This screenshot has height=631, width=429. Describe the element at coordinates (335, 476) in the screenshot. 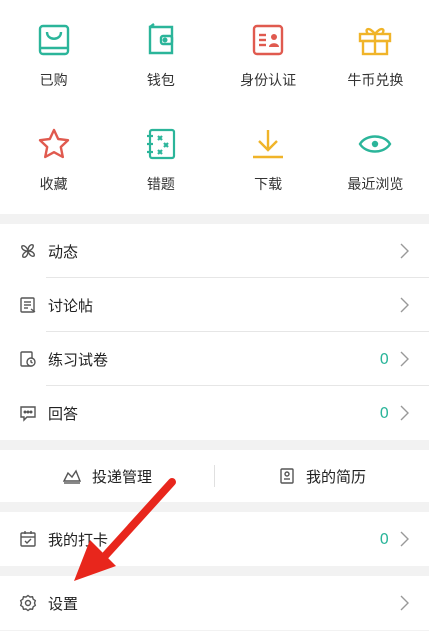

I see `my-resume-label: 我的简历` at that location.